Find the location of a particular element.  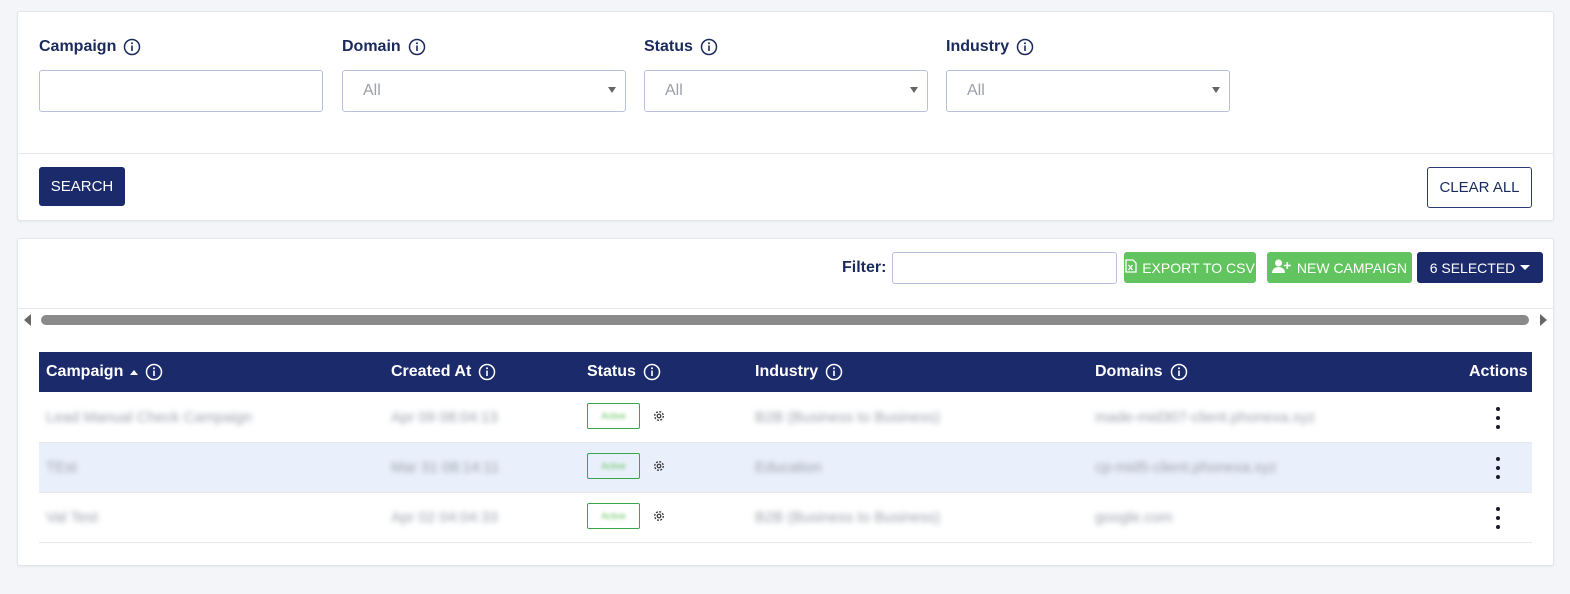

campaign-input is located at coordinates (191, 91).